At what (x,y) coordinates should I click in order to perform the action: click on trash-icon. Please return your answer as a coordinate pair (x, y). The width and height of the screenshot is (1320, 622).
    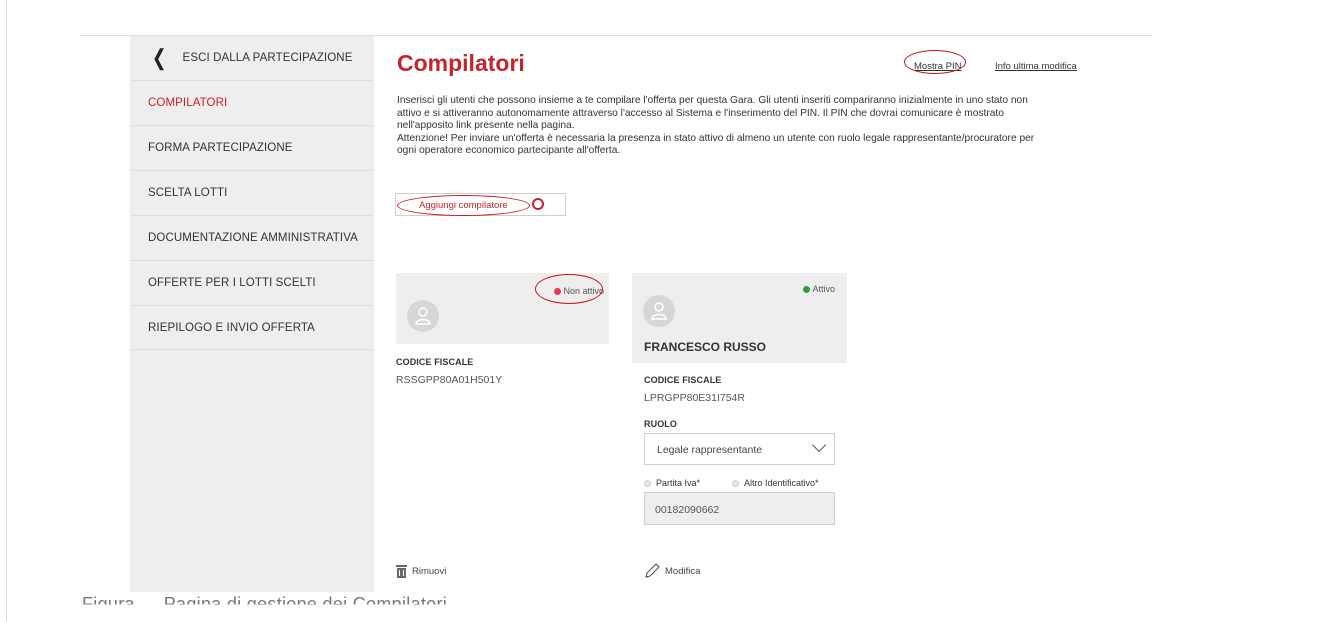
    Looking at the image, I should click on (401, 571).